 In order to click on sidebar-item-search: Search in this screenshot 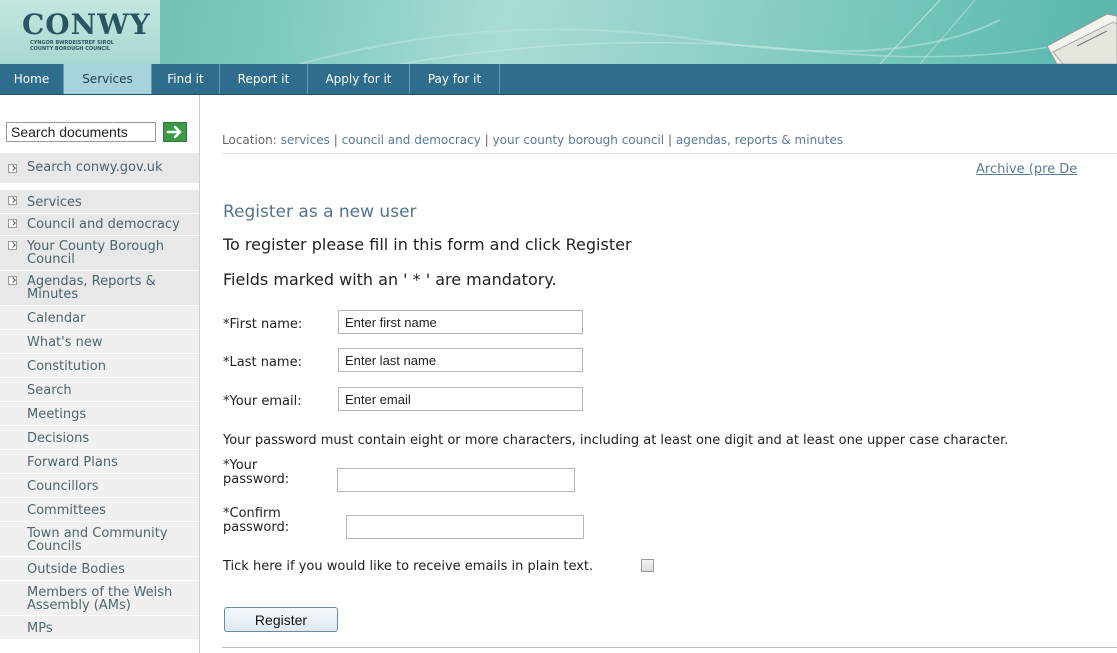, I will do `click(99, 390)`.